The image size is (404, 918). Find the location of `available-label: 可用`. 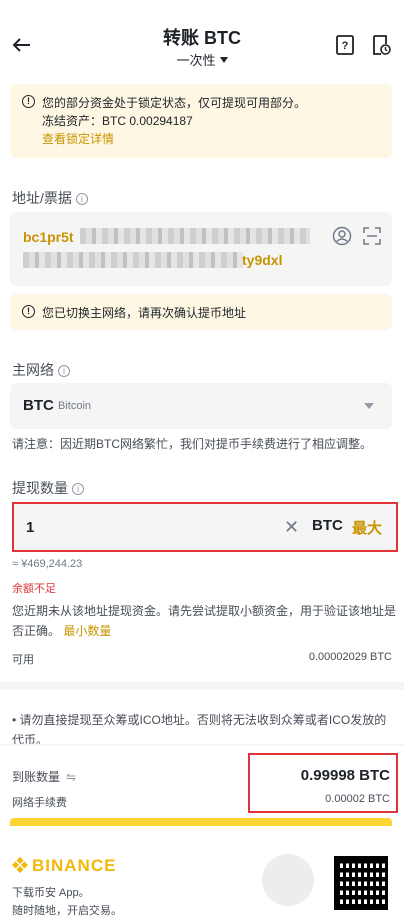

available-label: 可用 is located at coordinates (23, 660).